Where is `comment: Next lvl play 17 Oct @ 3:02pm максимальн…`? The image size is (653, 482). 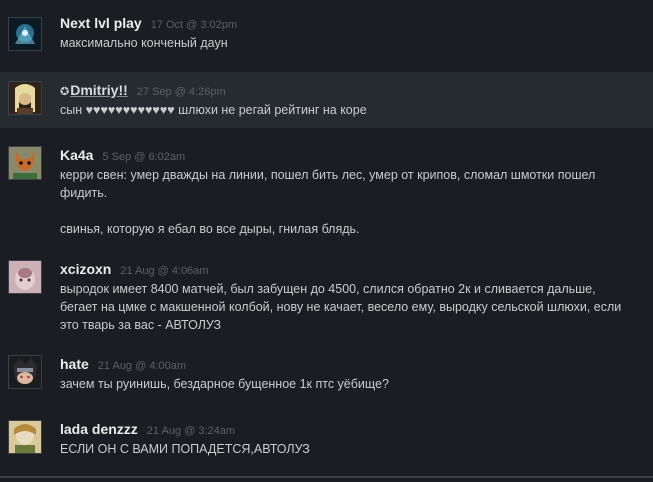 comment: Next lvl play 17 Oct @ 3:02pm максимальн… is located at coordinates (326, 38).